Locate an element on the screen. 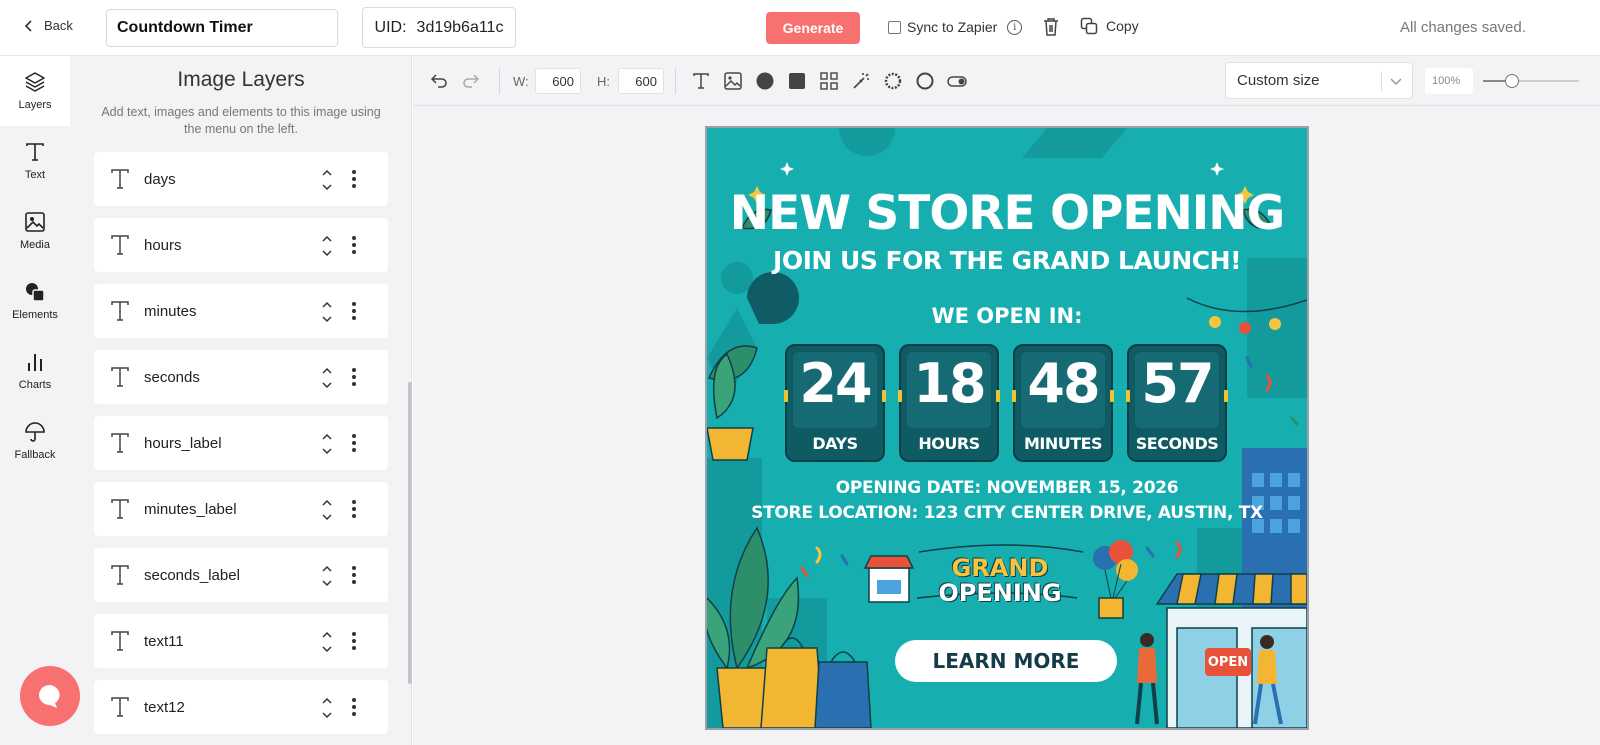 This screenshot has height=745, width=1600. rail-item-media: Media is located at coordinates (35, 231).